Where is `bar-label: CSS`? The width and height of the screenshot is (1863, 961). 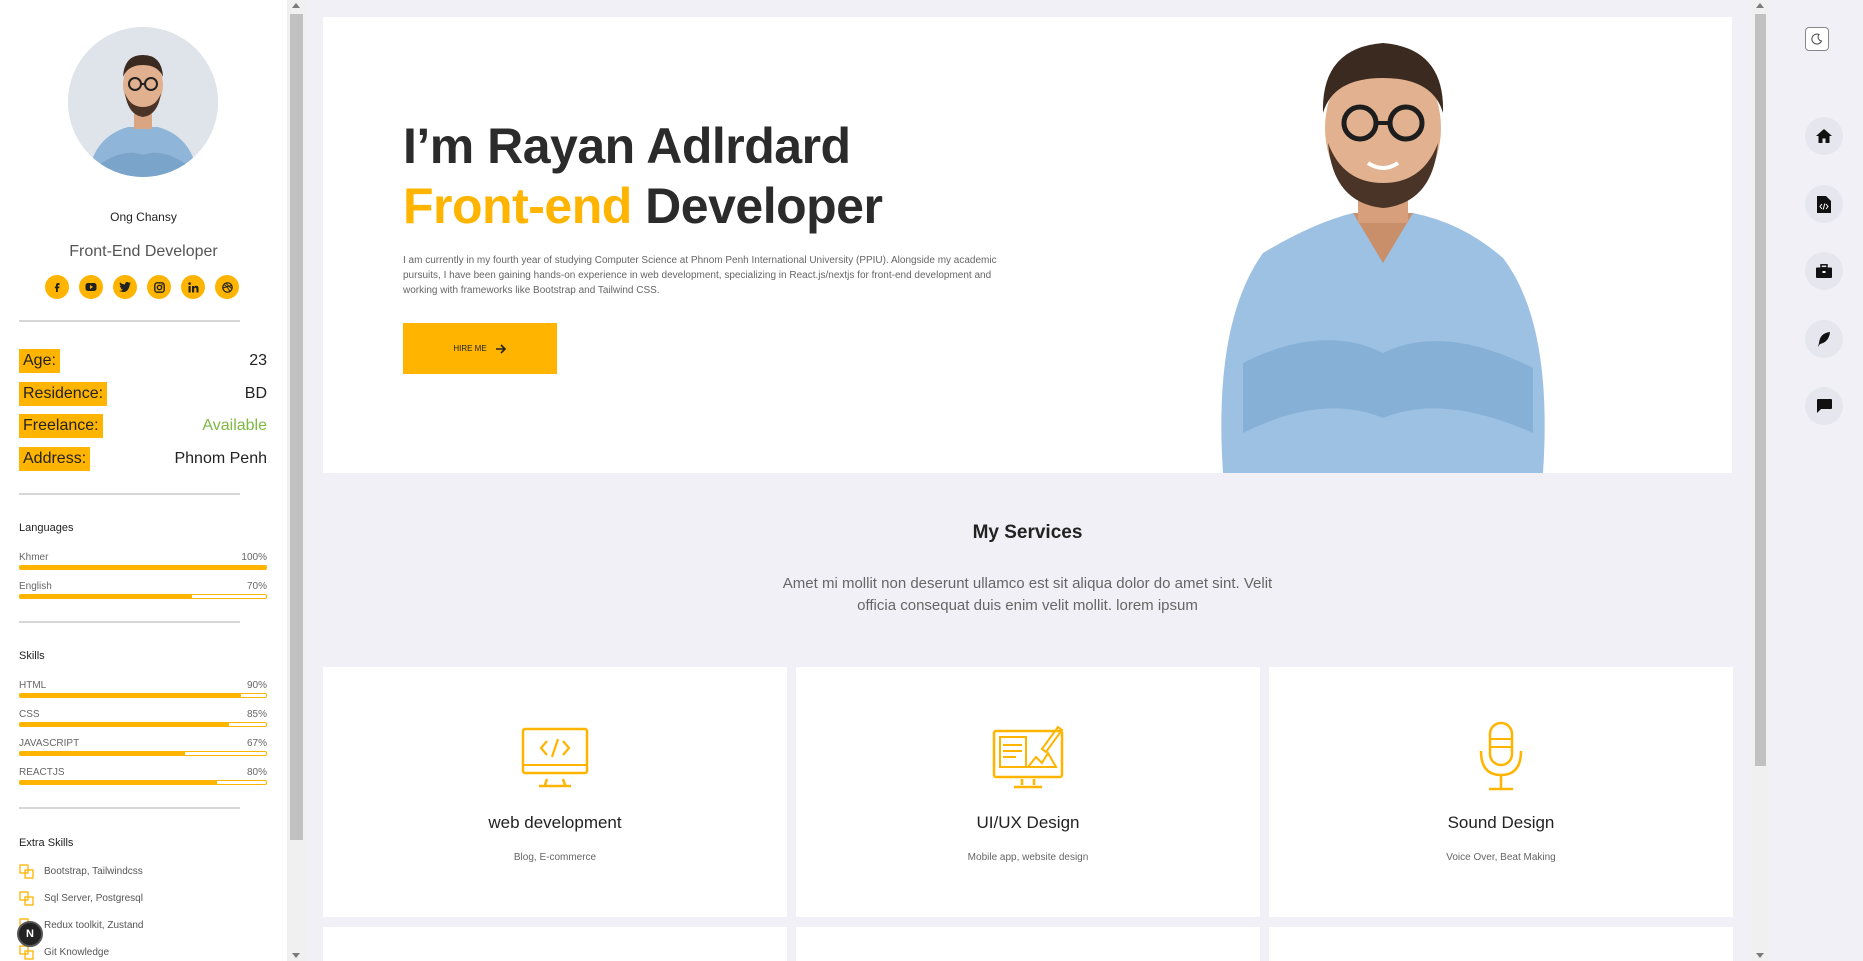
bar-label: CSS is located at coordinates (29, 714).